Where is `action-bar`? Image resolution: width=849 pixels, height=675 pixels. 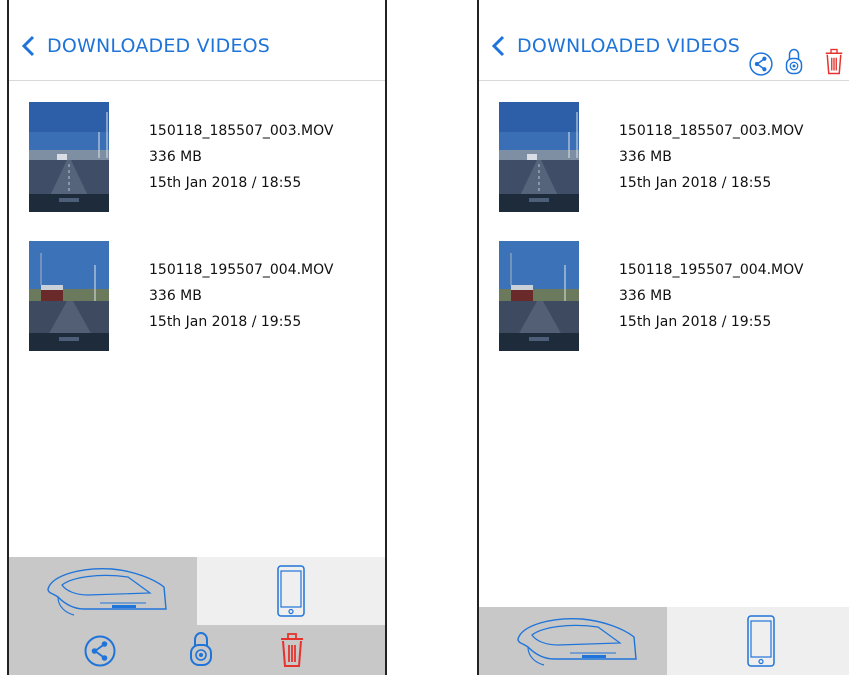
action-bar is located at coordinates (197, 650).